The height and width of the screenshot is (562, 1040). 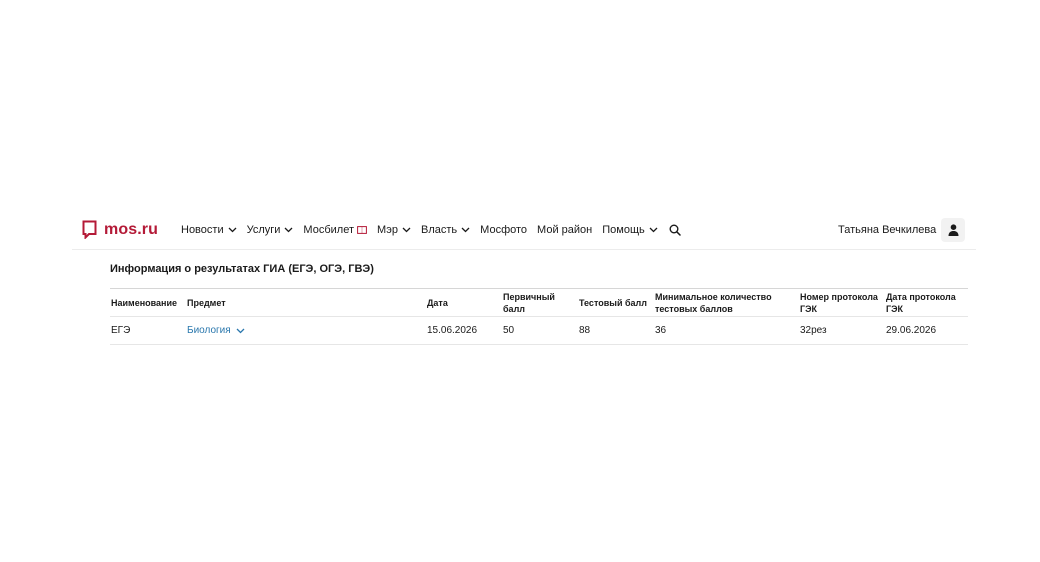 I want to click on cell-subject: Биология, so click(x=306, y=330).